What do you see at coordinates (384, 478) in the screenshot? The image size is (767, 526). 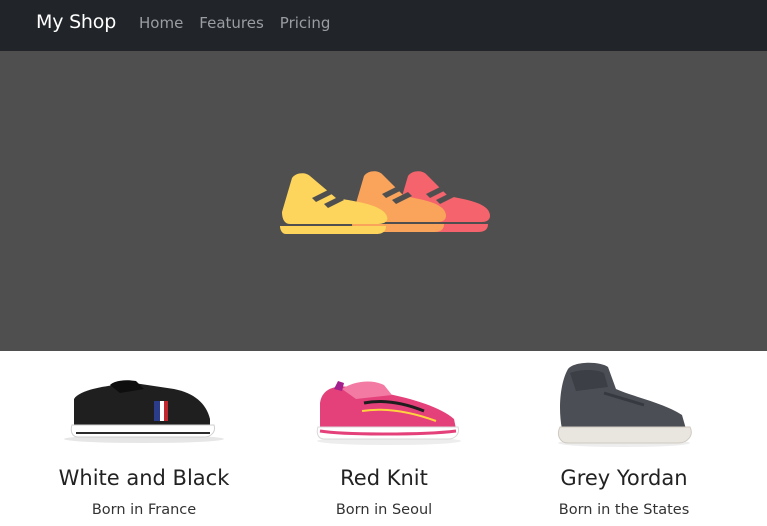 I see `product-title: Red Knit` at bounding box center [384, 478].